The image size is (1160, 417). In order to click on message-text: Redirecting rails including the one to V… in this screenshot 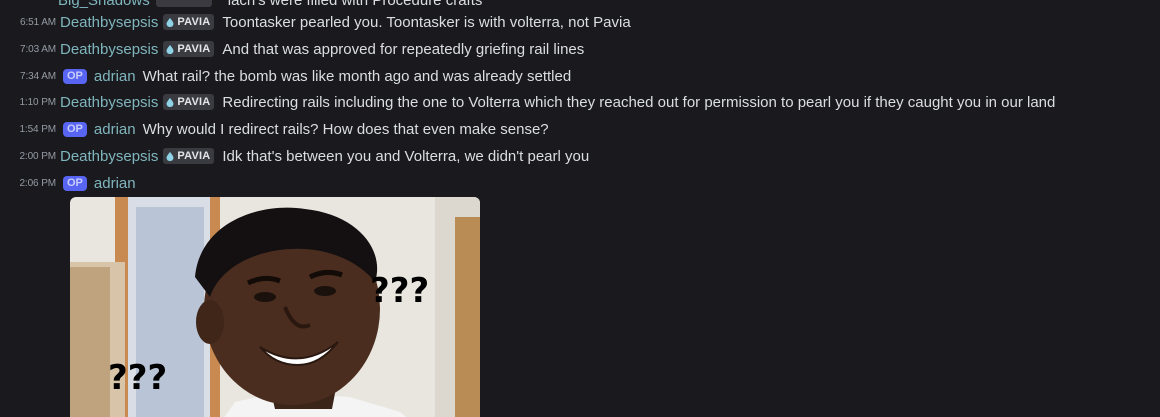, I will do `click(639, 102)`.